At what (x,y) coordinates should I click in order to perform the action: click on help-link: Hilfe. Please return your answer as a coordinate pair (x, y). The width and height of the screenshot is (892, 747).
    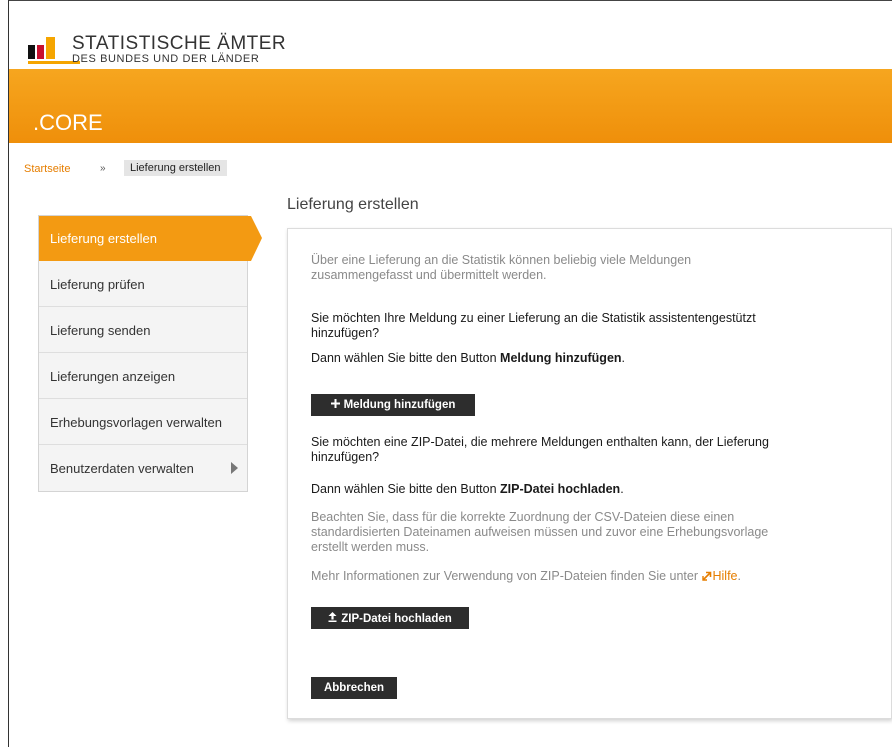
    Looking at the image, I should click on (719, 576).